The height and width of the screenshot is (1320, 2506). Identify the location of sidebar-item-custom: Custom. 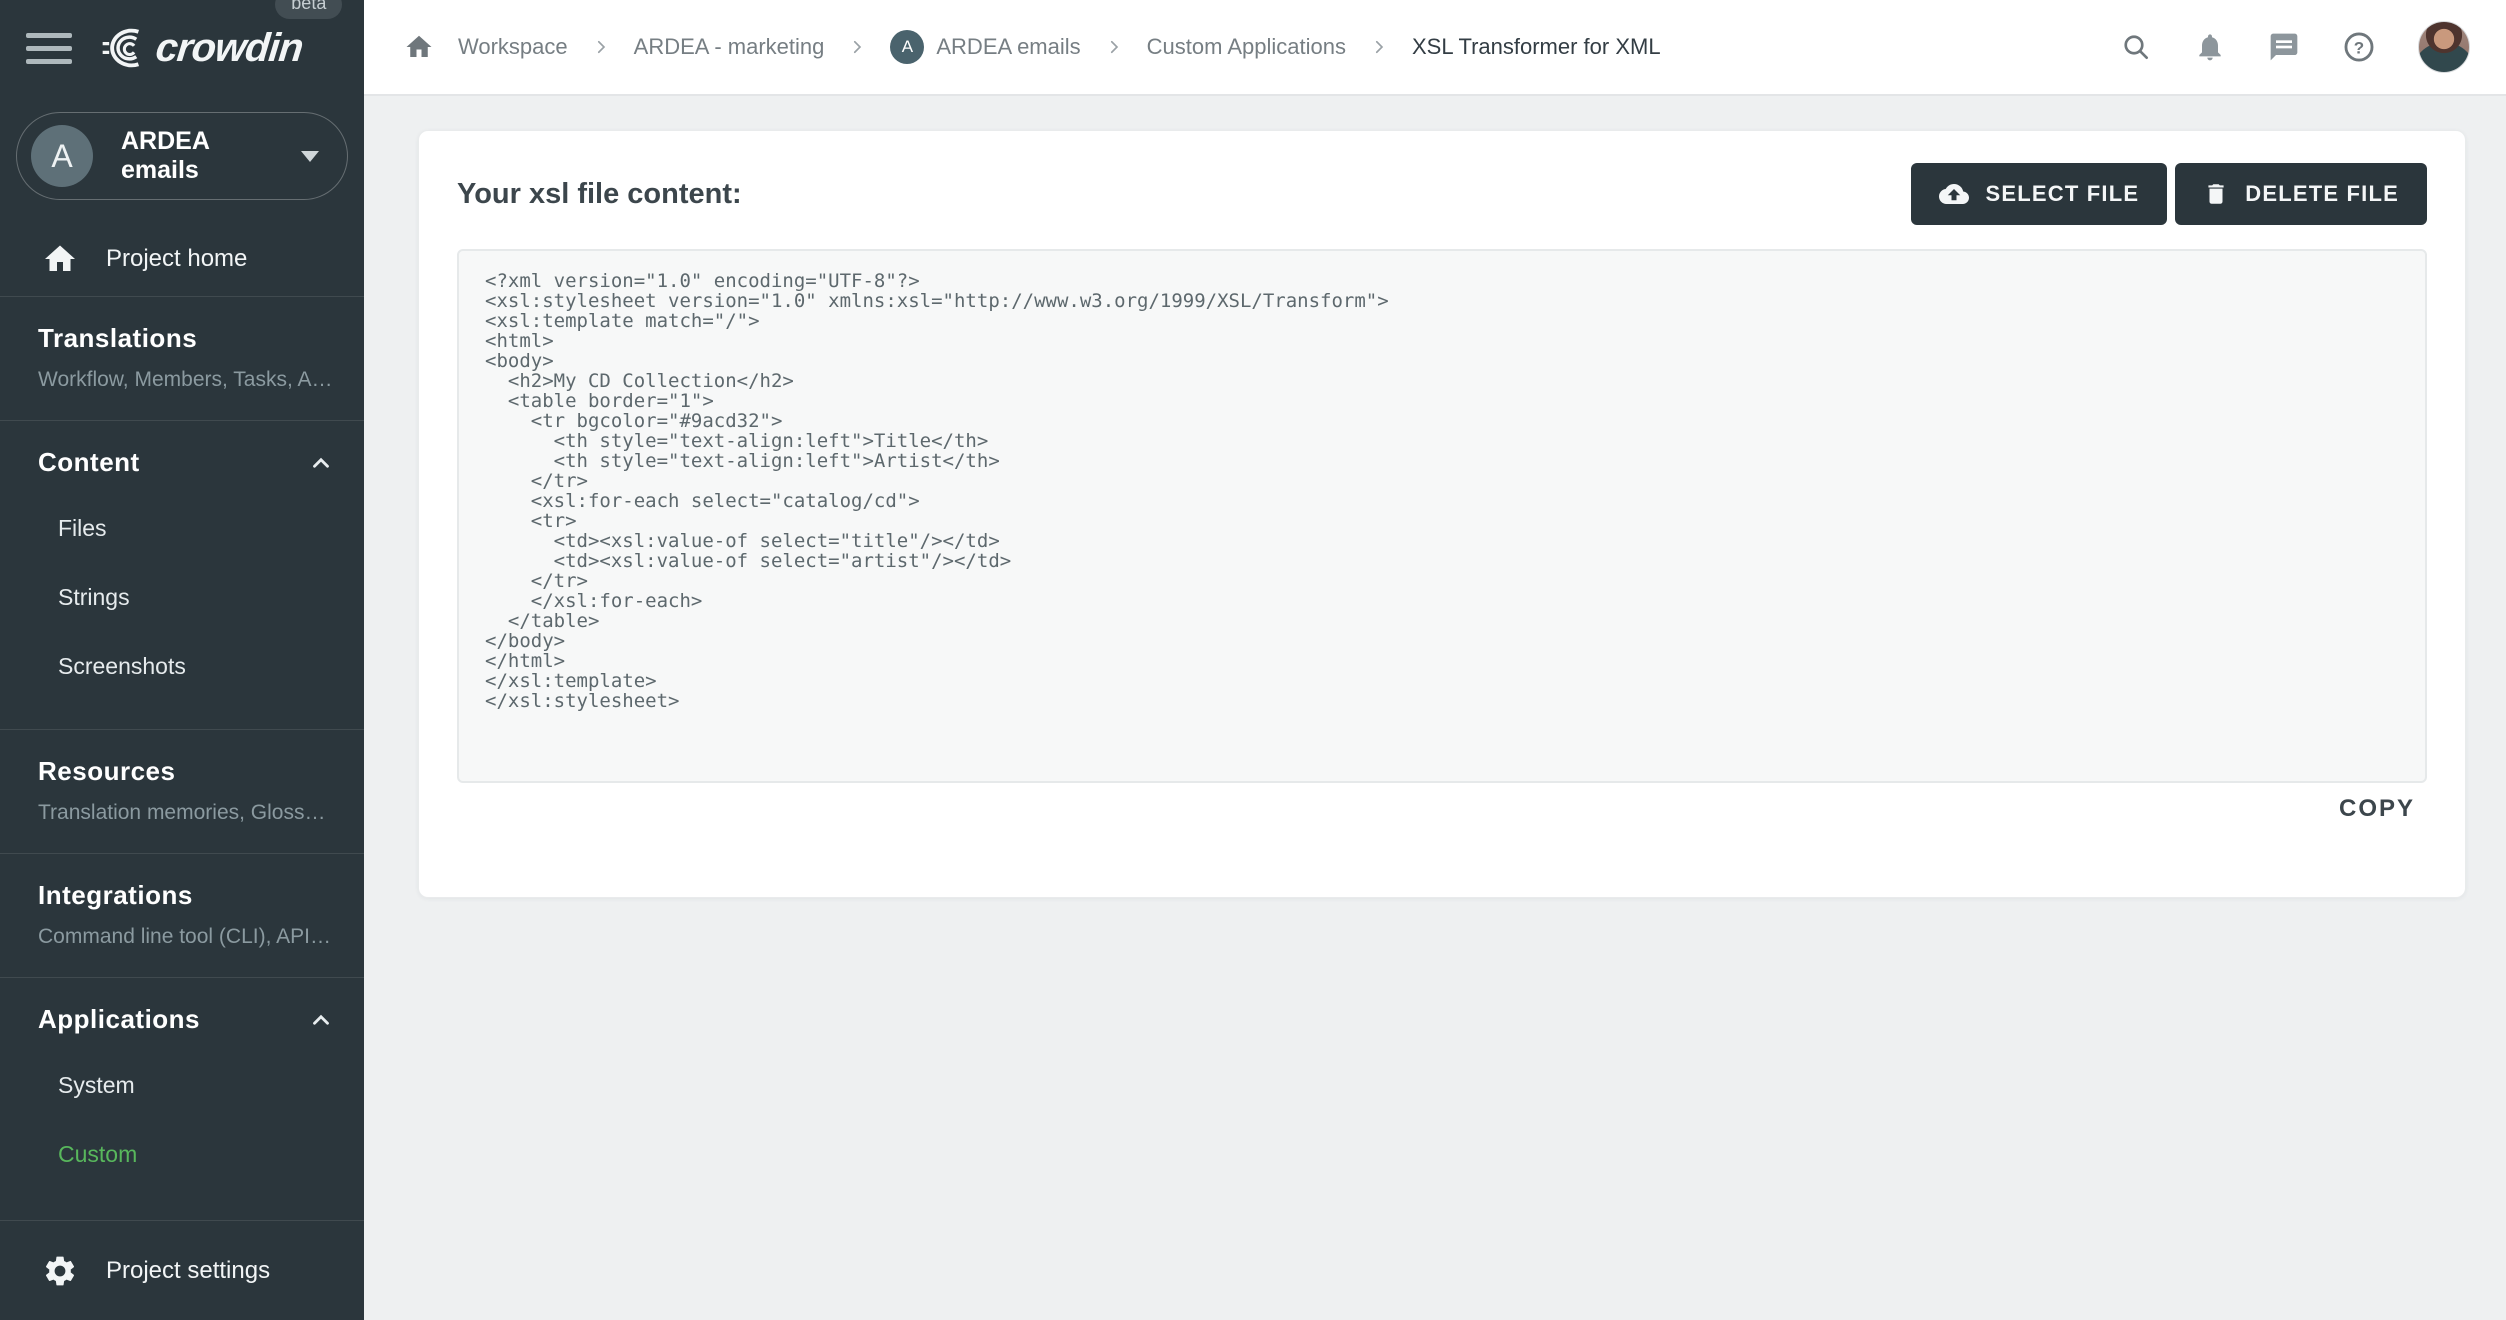
(186, 1154).